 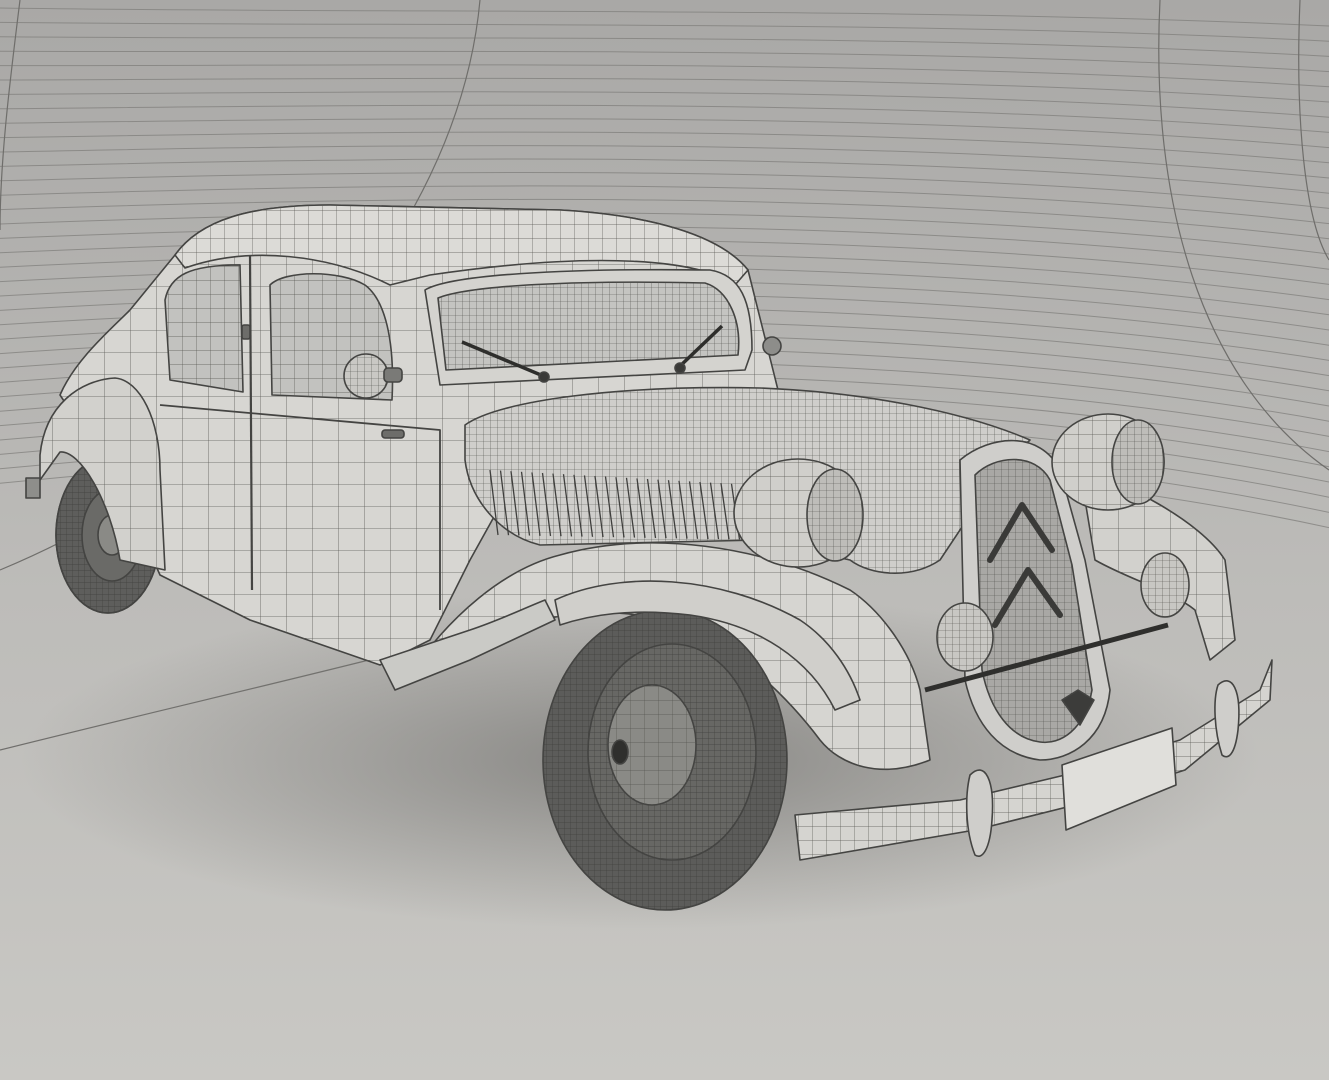 I want to click on left-fog-lamp, so click(x=965, y=637).